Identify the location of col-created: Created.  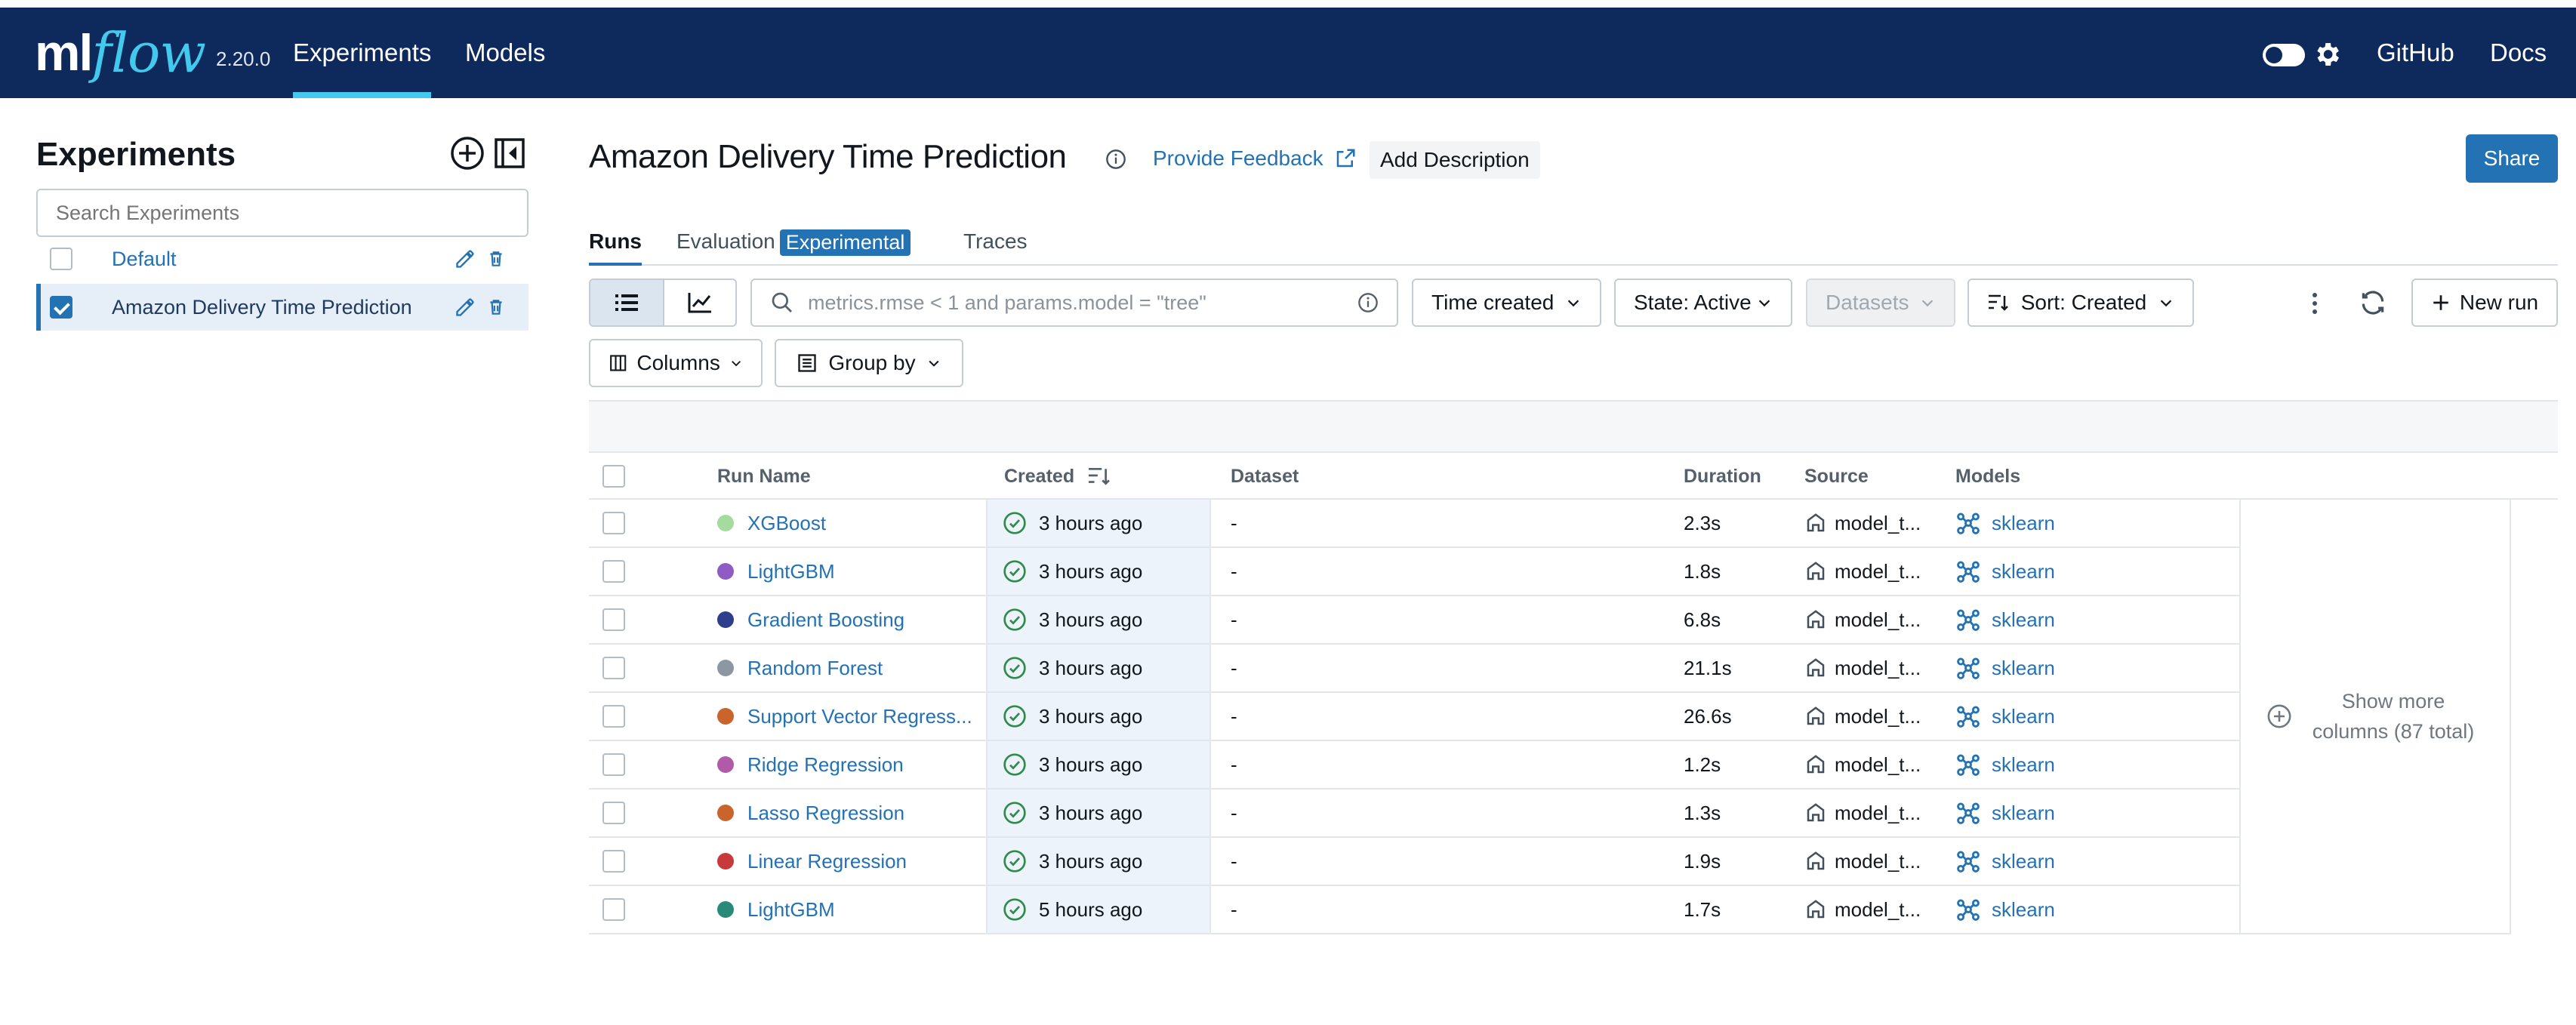
(1058, 477).